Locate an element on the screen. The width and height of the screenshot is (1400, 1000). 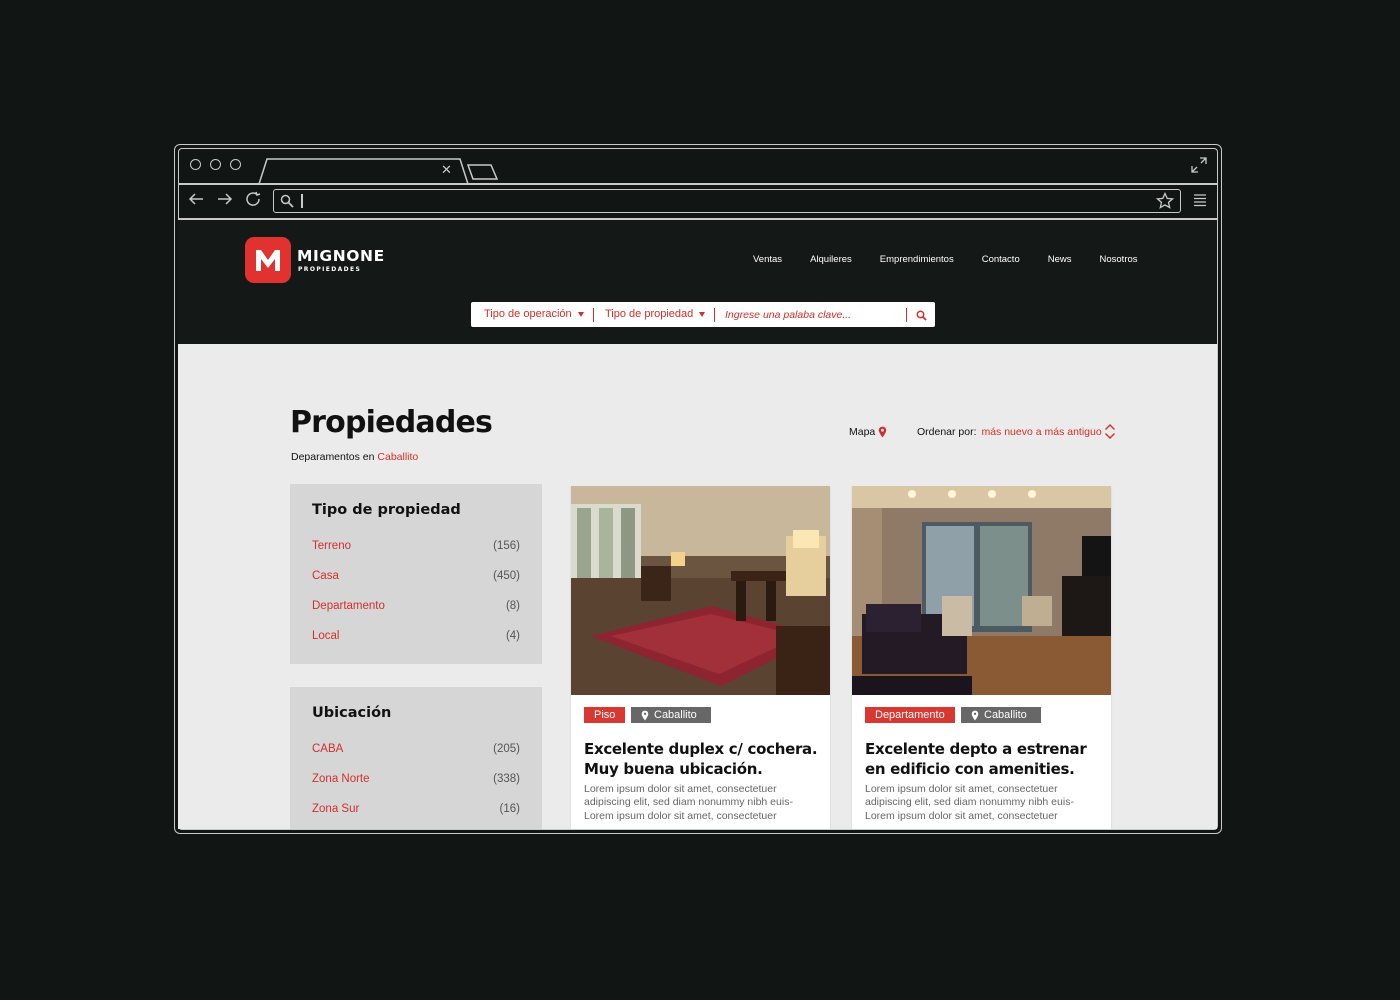
property-type-badge: Piso is located at coordinates (605, 715).